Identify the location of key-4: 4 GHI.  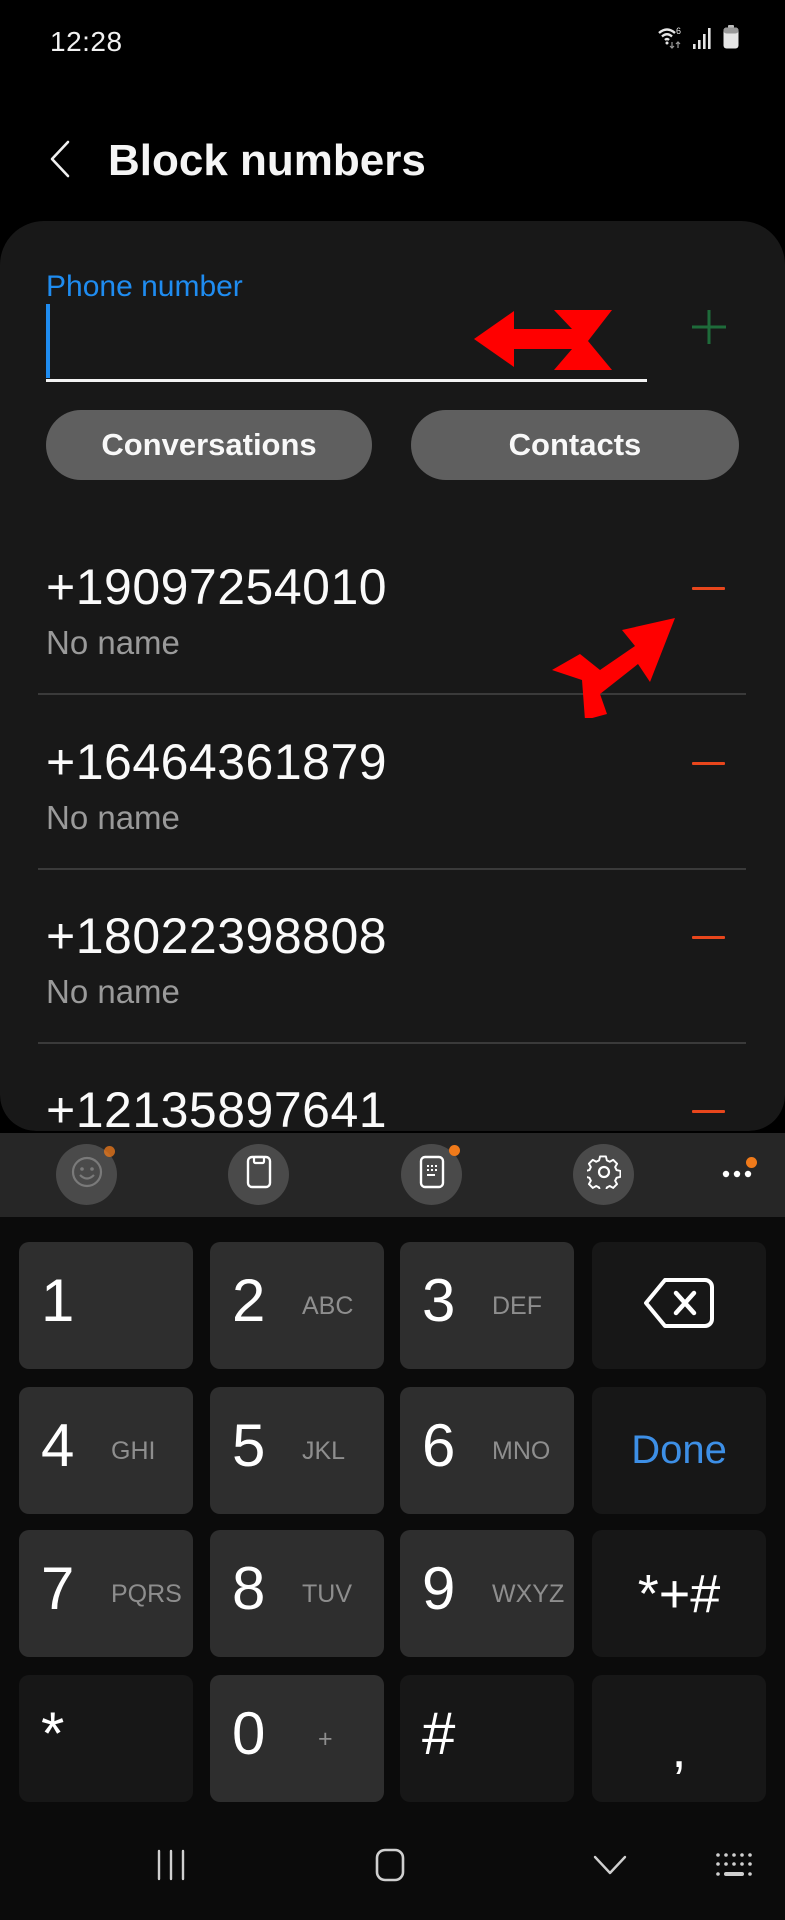
(106, 1450).